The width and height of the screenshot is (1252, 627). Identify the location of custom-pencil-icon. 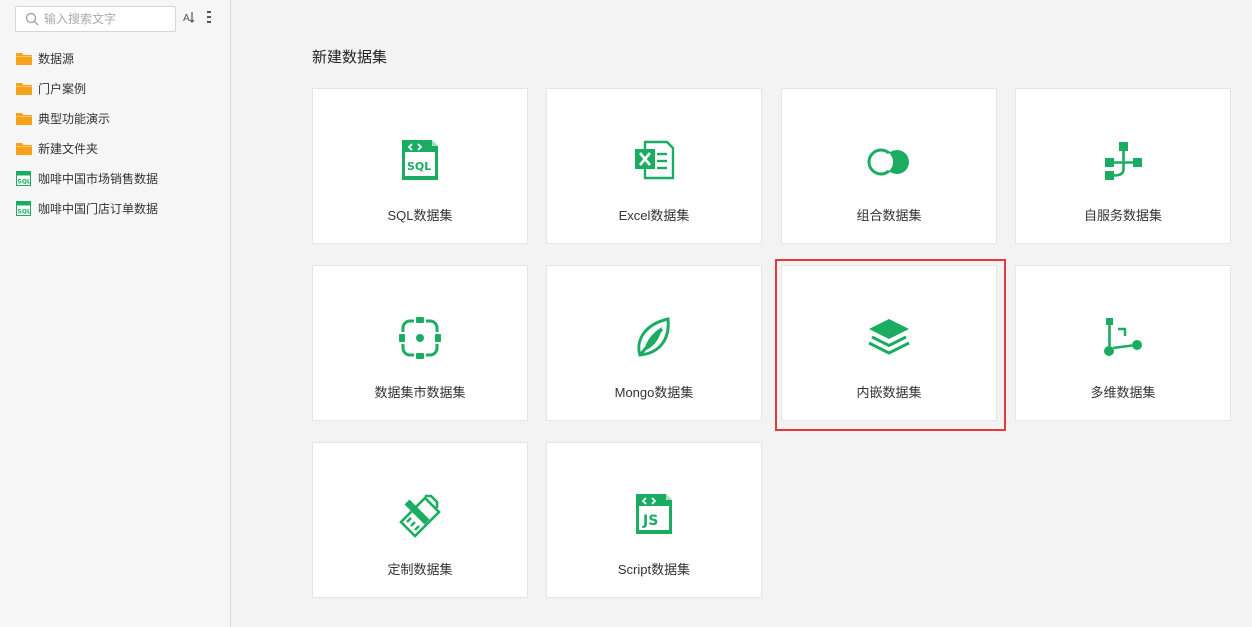
(420, 517).